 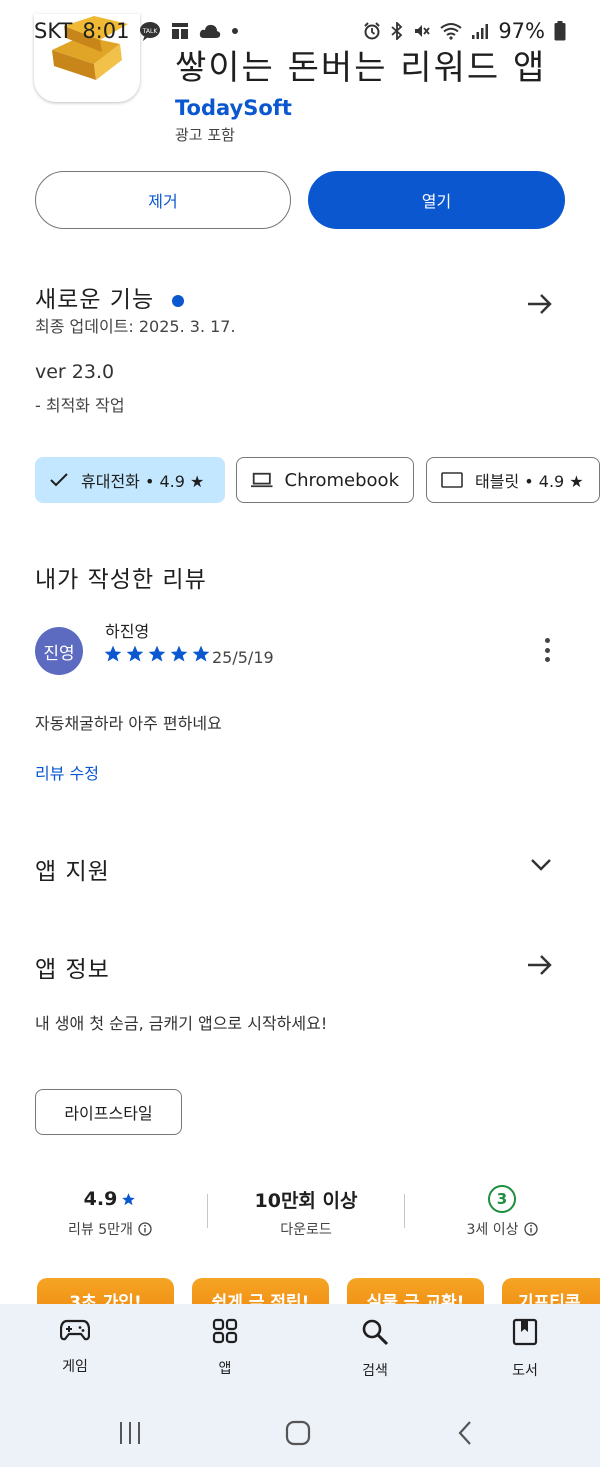 What do you see at coordinates (525, 1371) in the screenshot?
I see `nav-label-books: 도서` at bounding box center [525, 1371].